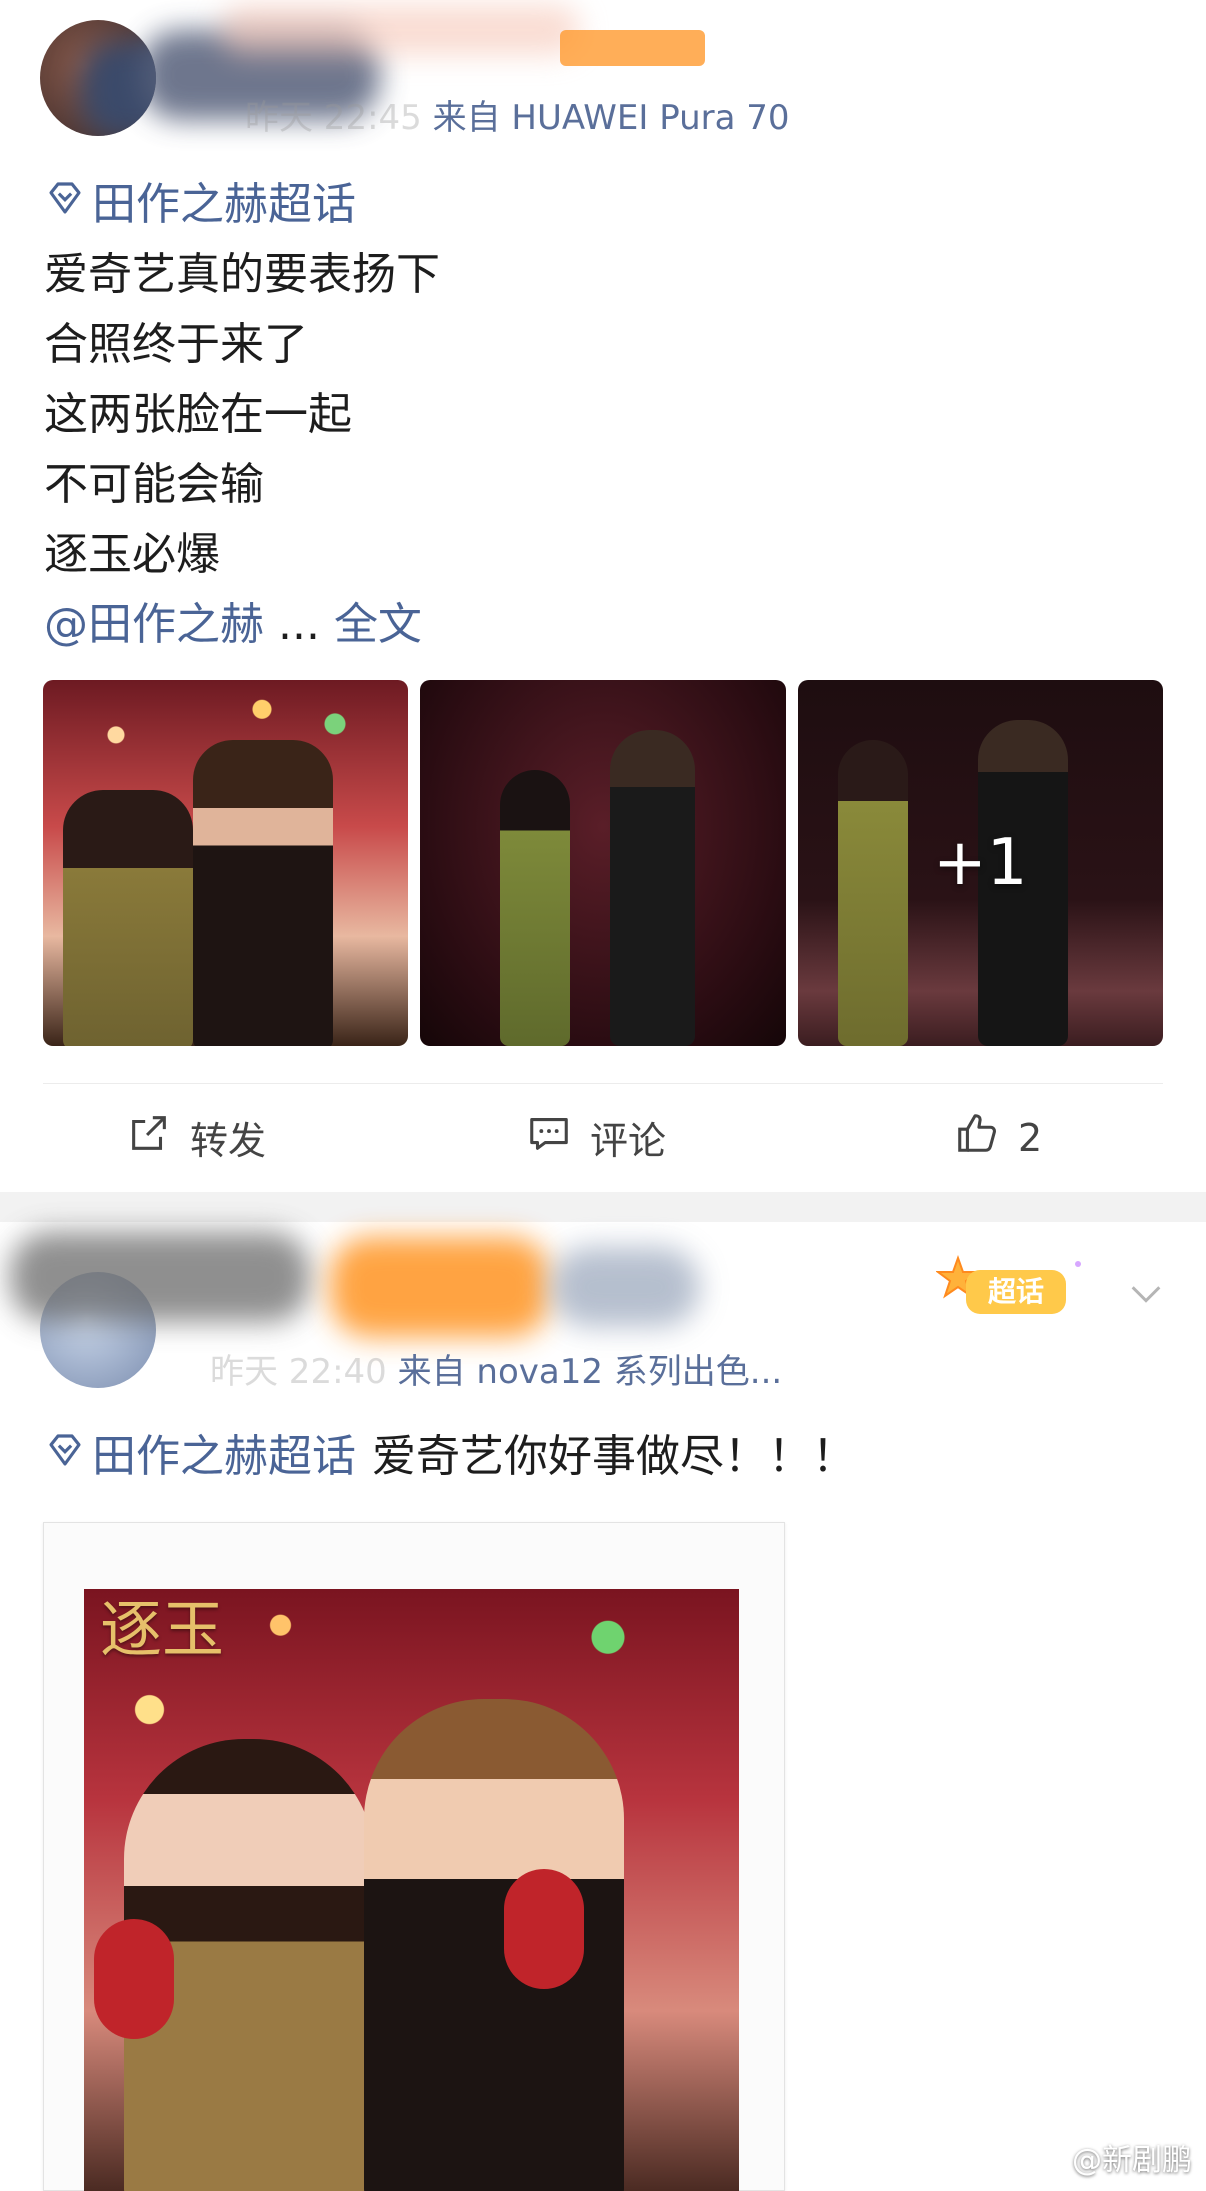  I want to click on avatar, so click(98, 78).